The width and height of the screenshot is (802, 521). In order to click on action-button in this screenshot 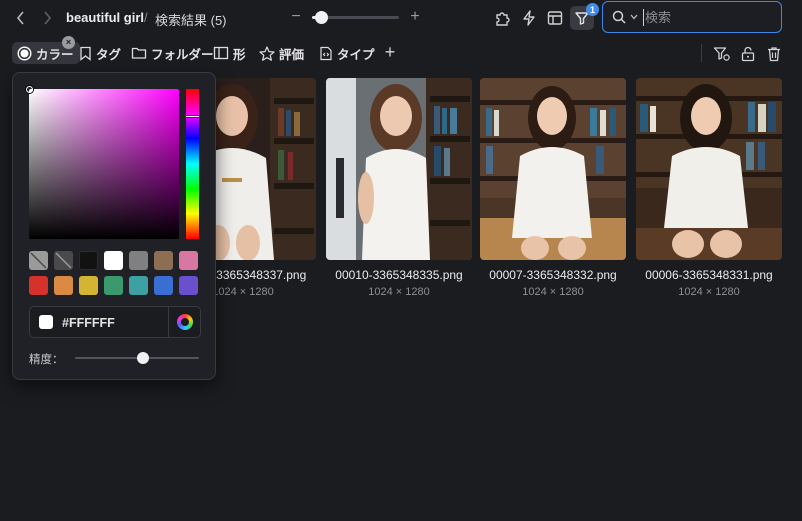, I will do `click(529, 18)`.